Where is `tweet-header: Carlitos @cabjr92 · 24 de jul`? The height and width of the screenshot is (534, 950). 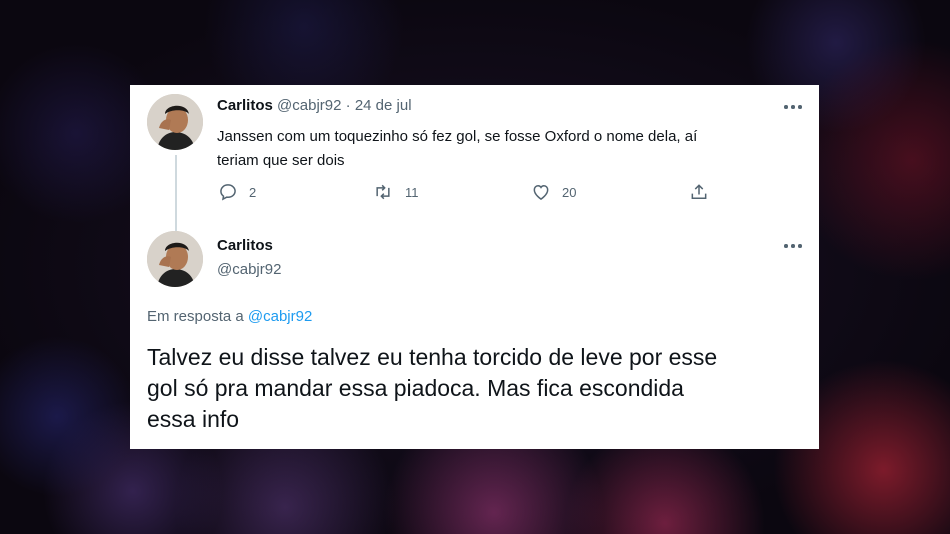 tweet-header: Carlitos @cabjr92 · 24 de jul is located at coordinates (314, 105).